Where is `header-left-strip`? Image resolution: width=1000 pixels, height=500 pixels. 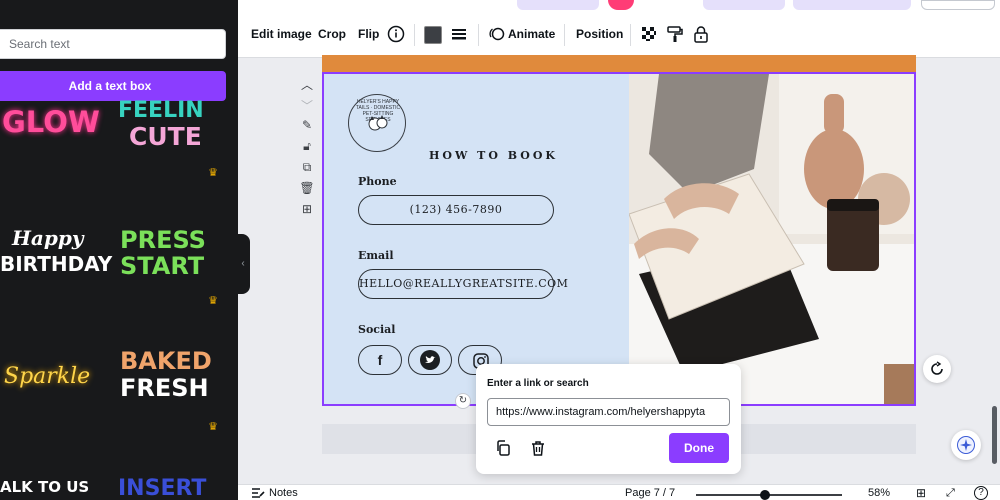
header-left-strip is located at coordinates (119, 6).